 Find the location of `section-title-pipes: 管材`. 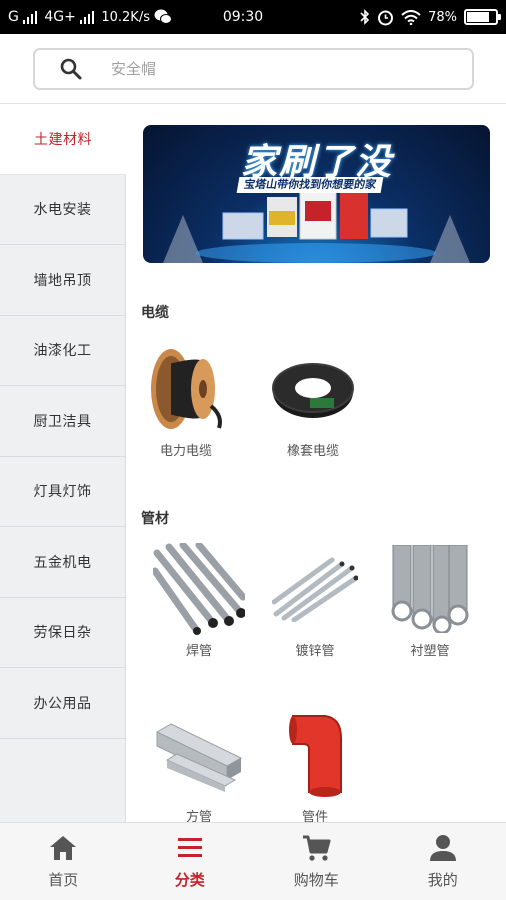

section-title-pipes: 管材 is located at coordinates (155, 519).